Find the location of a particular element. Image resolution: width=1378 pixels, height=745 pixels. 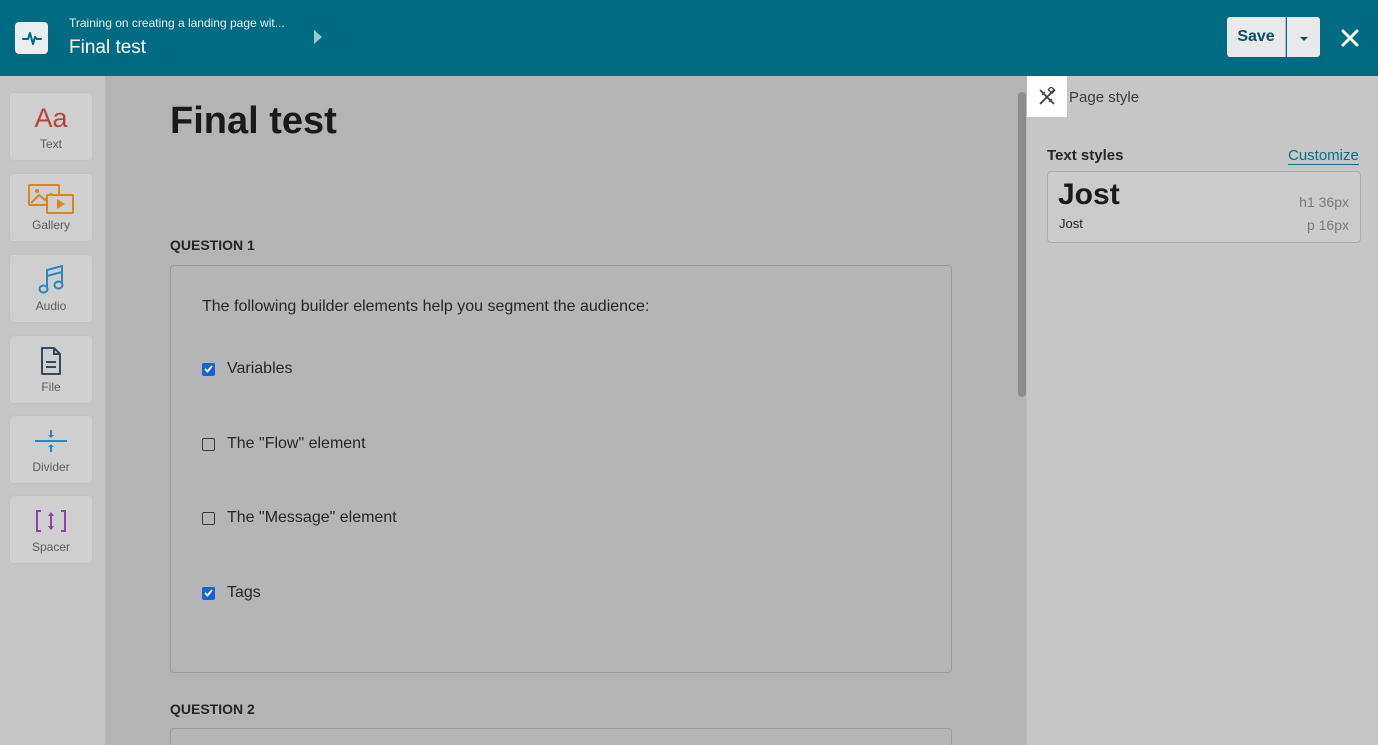

tool-divider: Divider is located at coordinates (51, 449).